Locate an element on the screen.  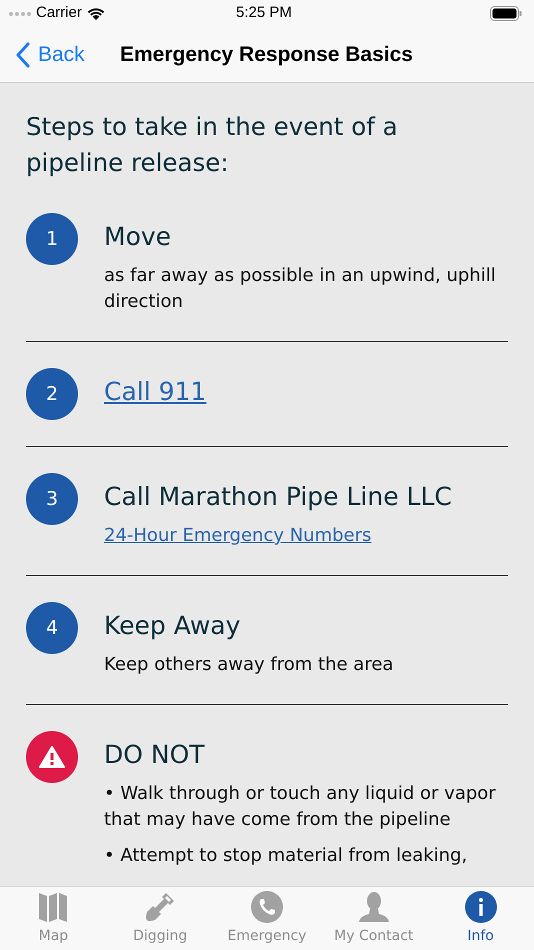
step-description: as far away as possible in an upwind, uphill direction is located at coordinates (300, 289).